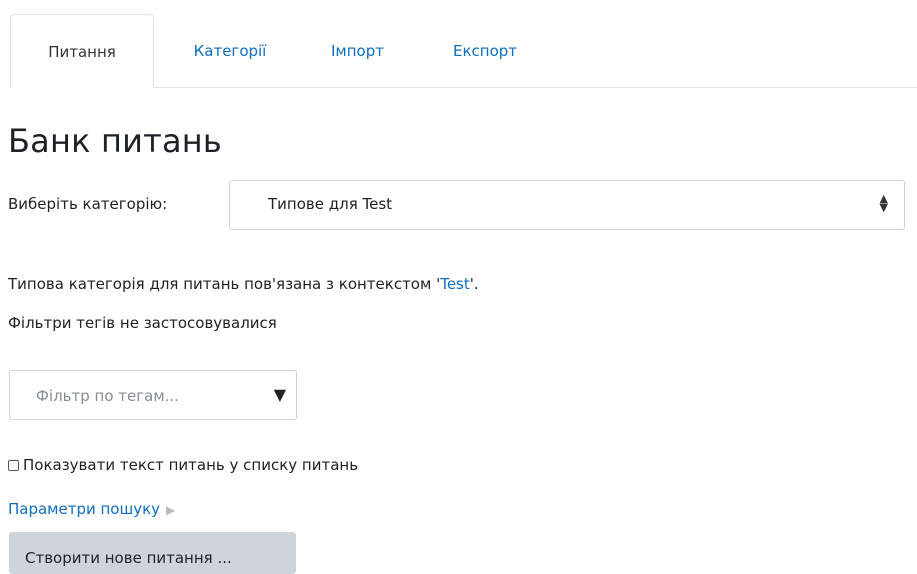 This screenshot has height=574, width=917. What do you see at coordinates (485, 51) in the screenshot?
I see `tab-export: Експорт` at bounding box center [485, 51].